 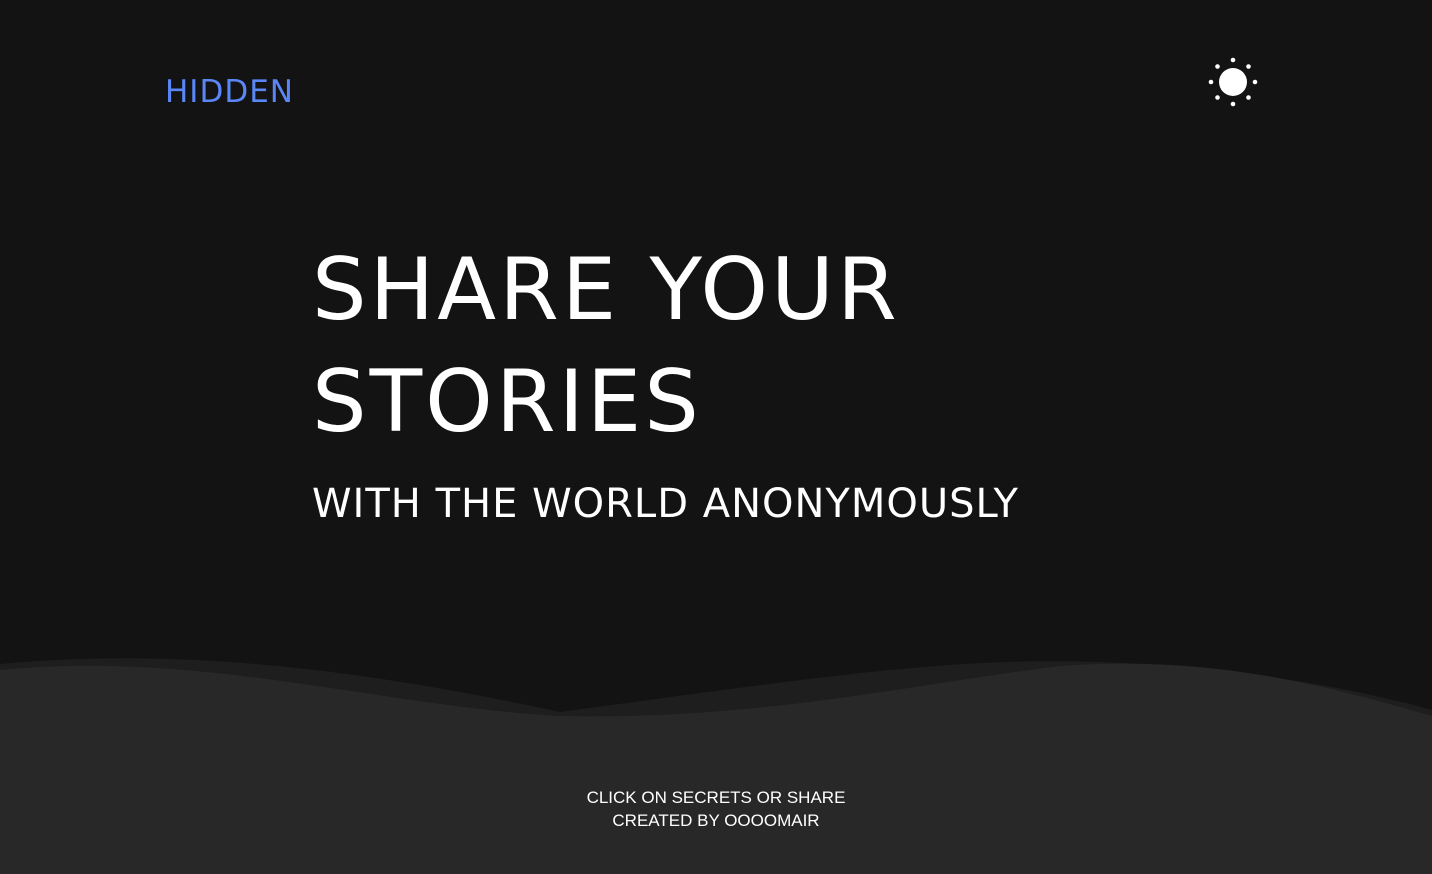 I want to click on footer-instruction-text: CLICK ON SECRETS OR SHARE, so click(x=716, y=797).